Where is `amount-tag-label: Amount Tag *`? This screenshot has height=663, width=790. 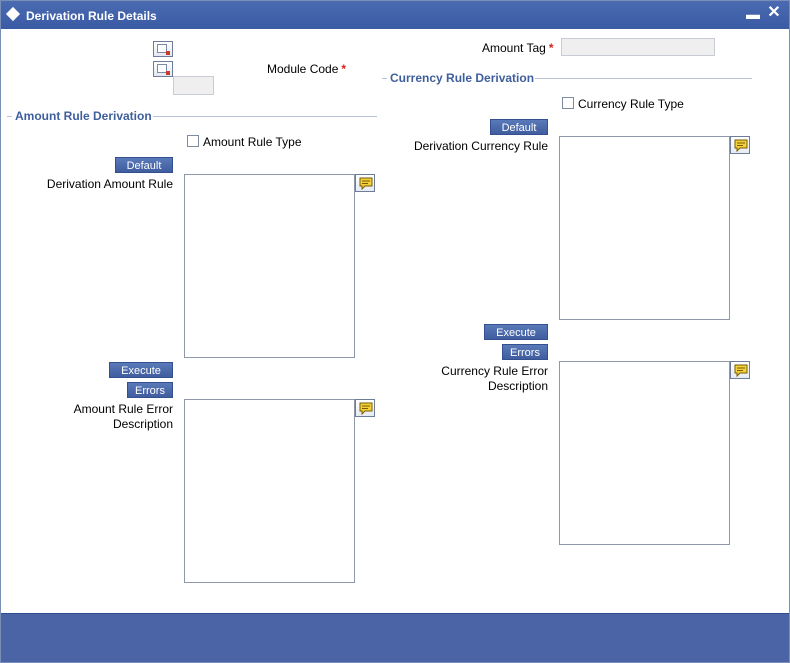 amount-tag-label: Amount Tag * is located at coordinates (518, 48).